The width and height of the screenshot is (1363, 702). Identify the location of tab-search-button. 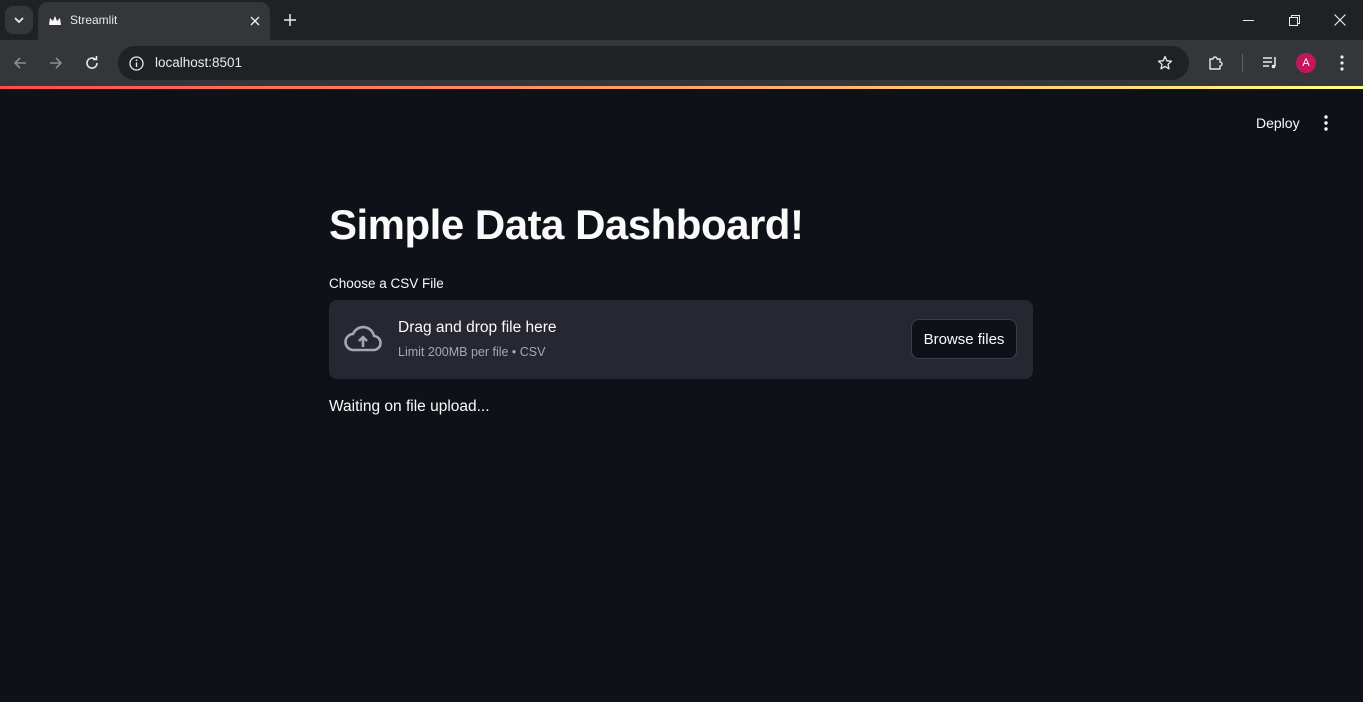
(19, 20).